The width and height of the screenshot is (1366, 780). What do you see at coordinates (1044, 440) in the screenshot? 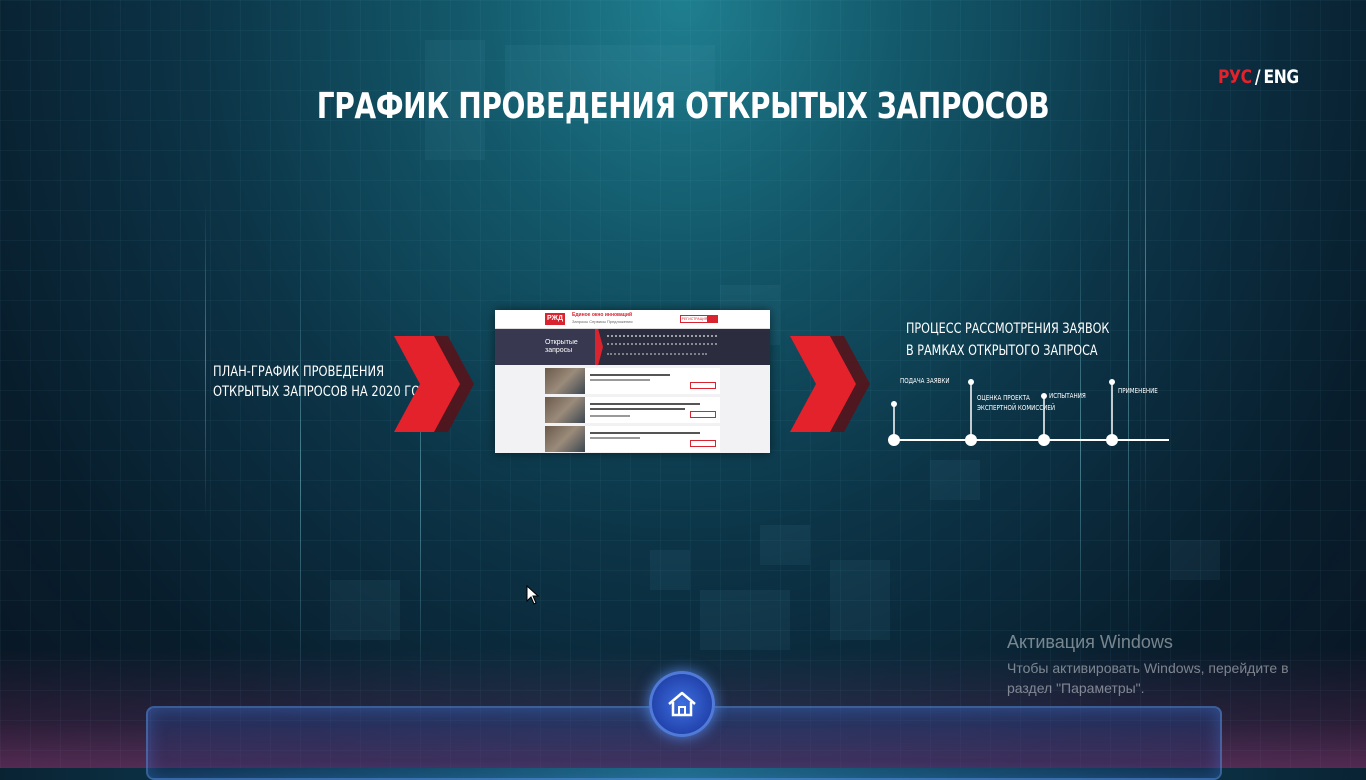
I see `timeline-node-testing` at bounding box center [1044, 440].